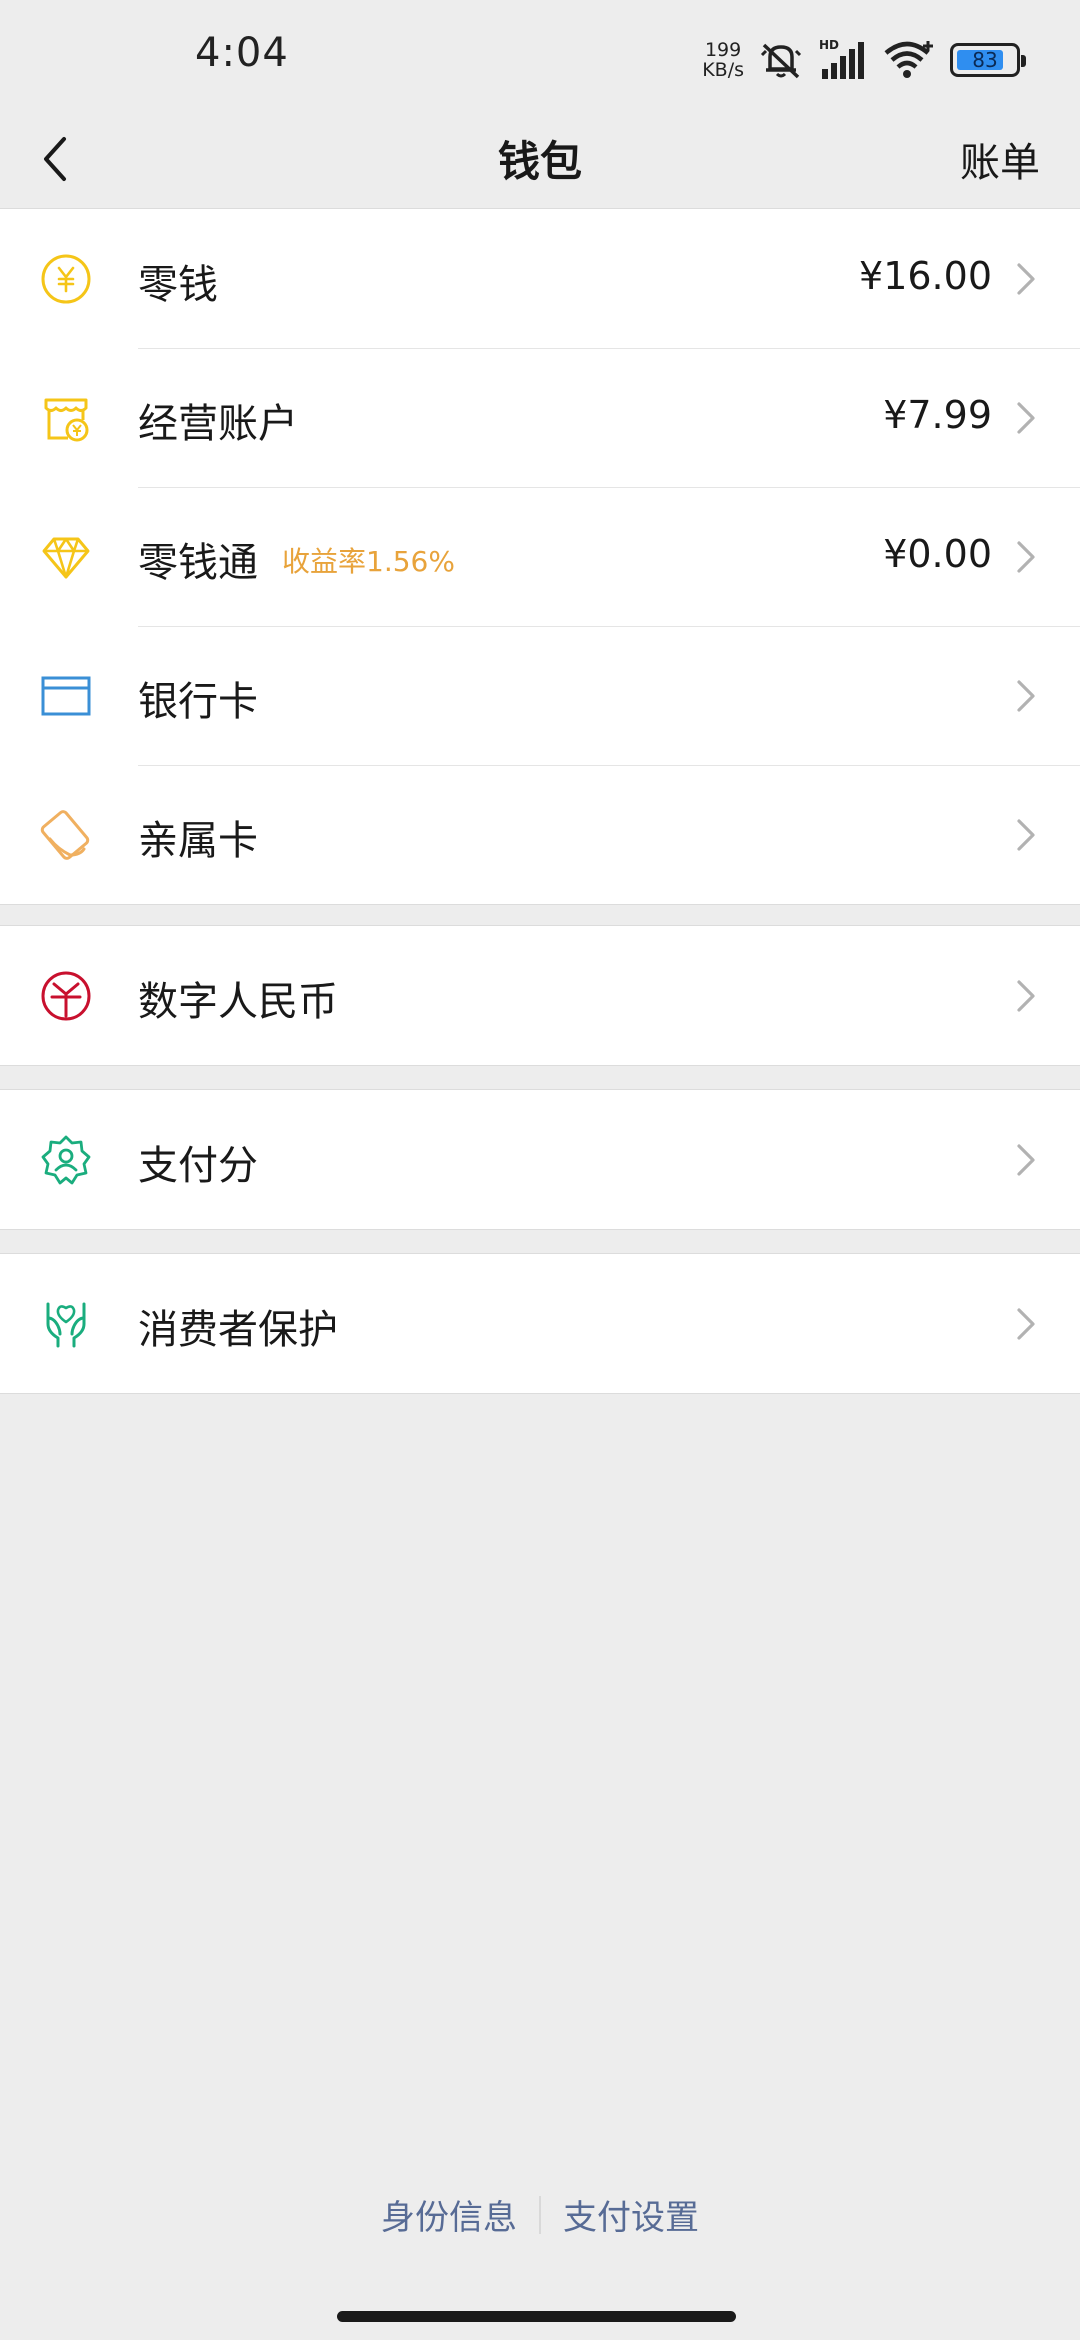 The image size is (1080, 2340). What do you see at coordinates (937, 554) in the screenshot?
I see `row-value: ¥0.00` at bounding box center [937, 554].